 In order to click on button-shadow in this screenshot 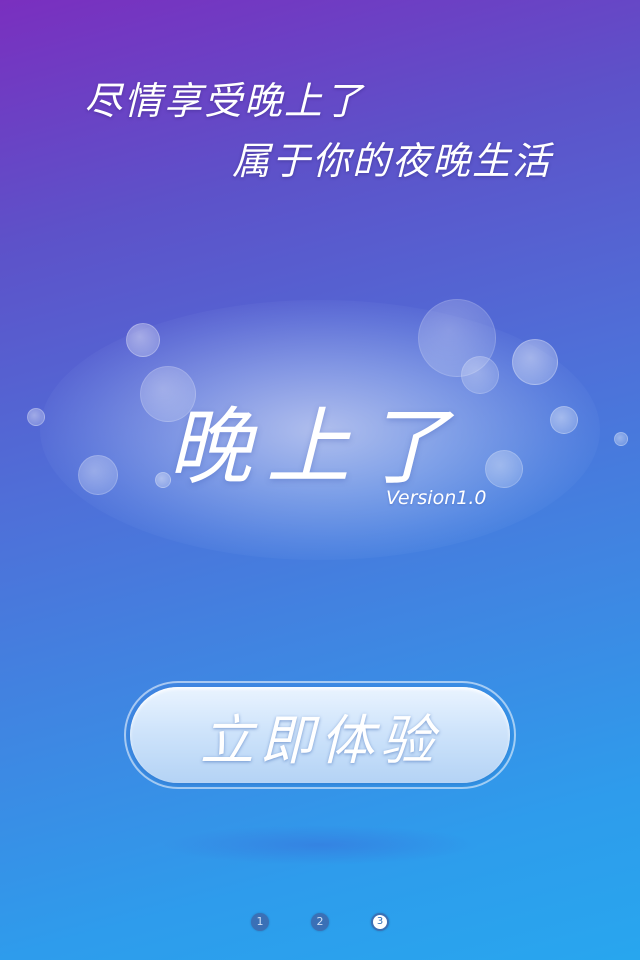, I will do `click(320, 845)`.